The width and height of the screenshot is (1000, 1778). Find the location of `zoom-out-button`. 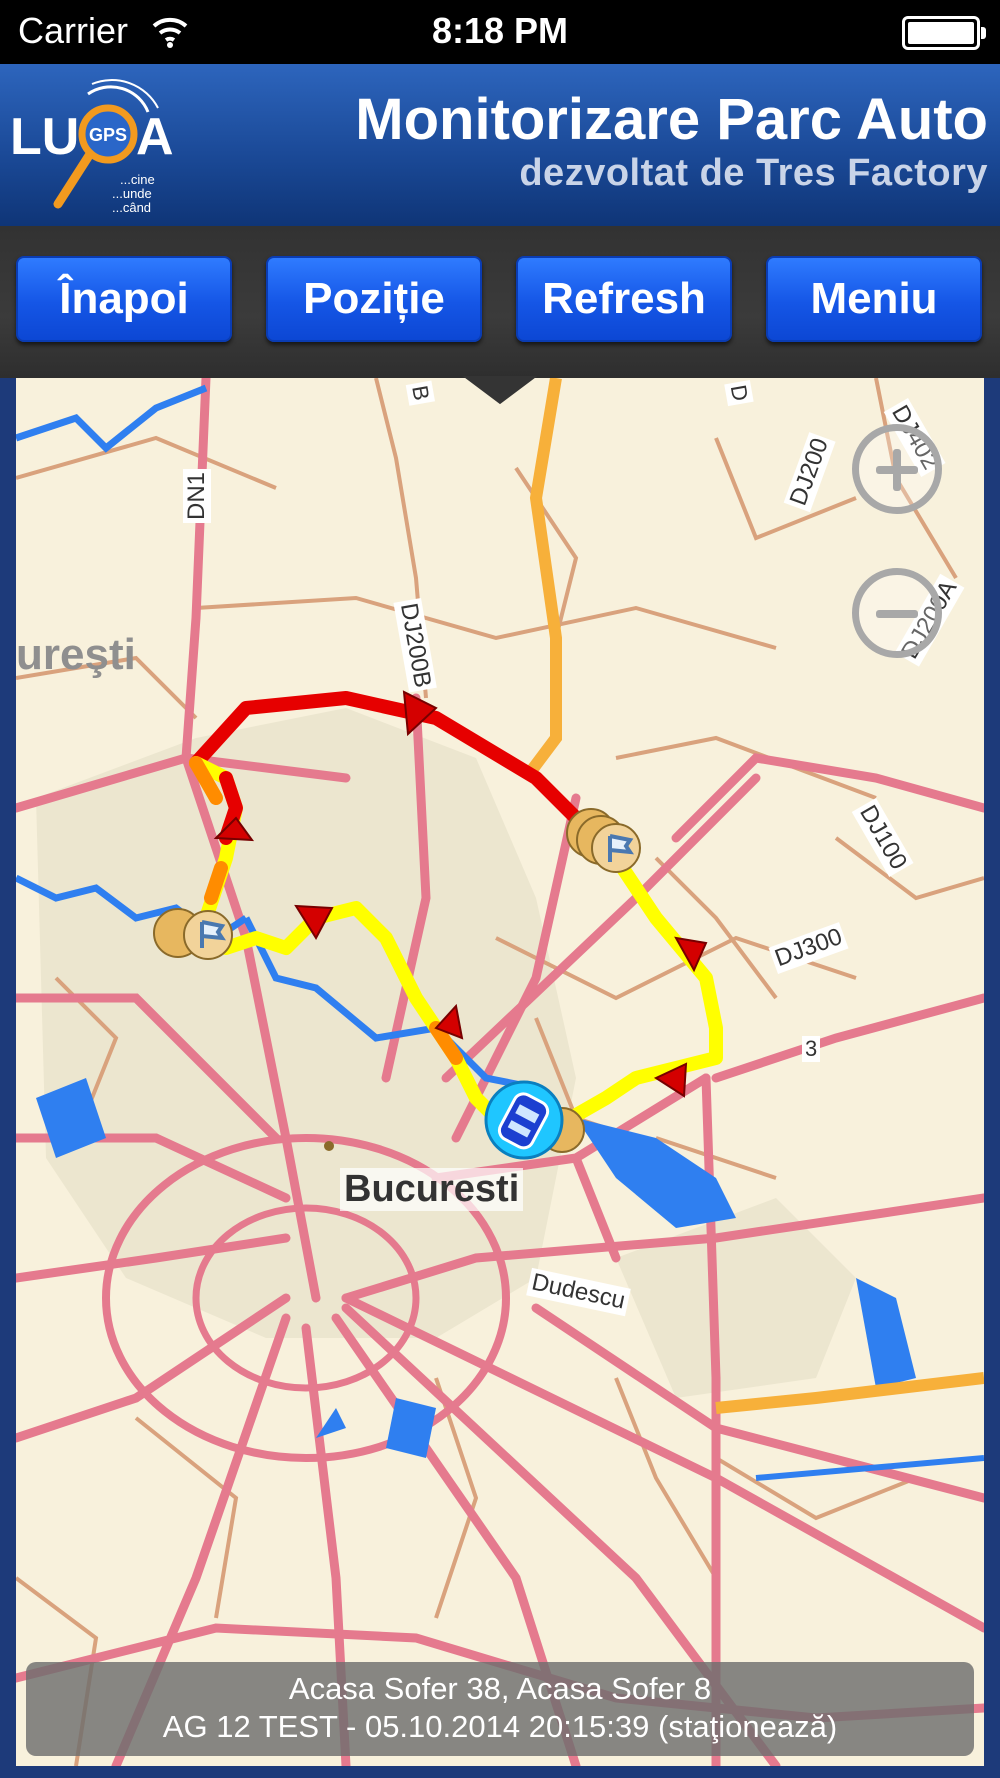

zoom-out-button is located at coordinates (897, 613).